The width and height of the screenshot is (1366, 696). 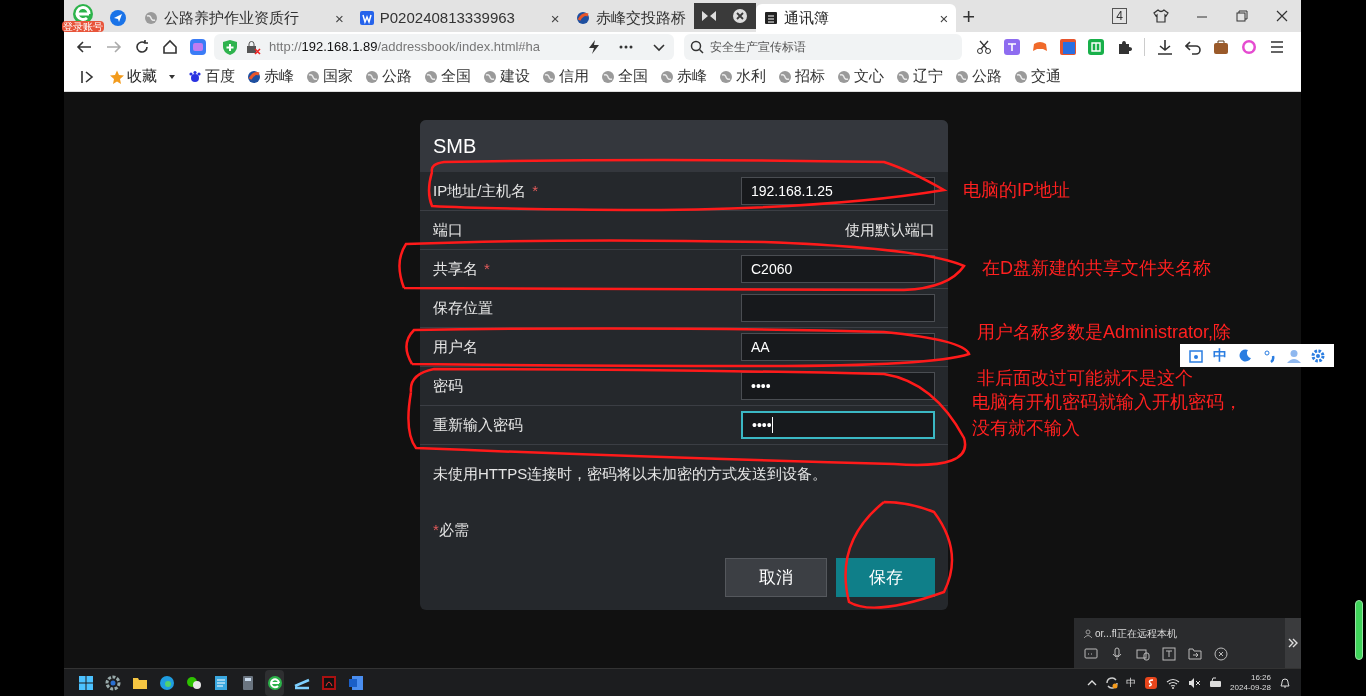 I want to click on annotation-text: 在D盘新建的共享文件夹名称, so click(x=1096, y=268).